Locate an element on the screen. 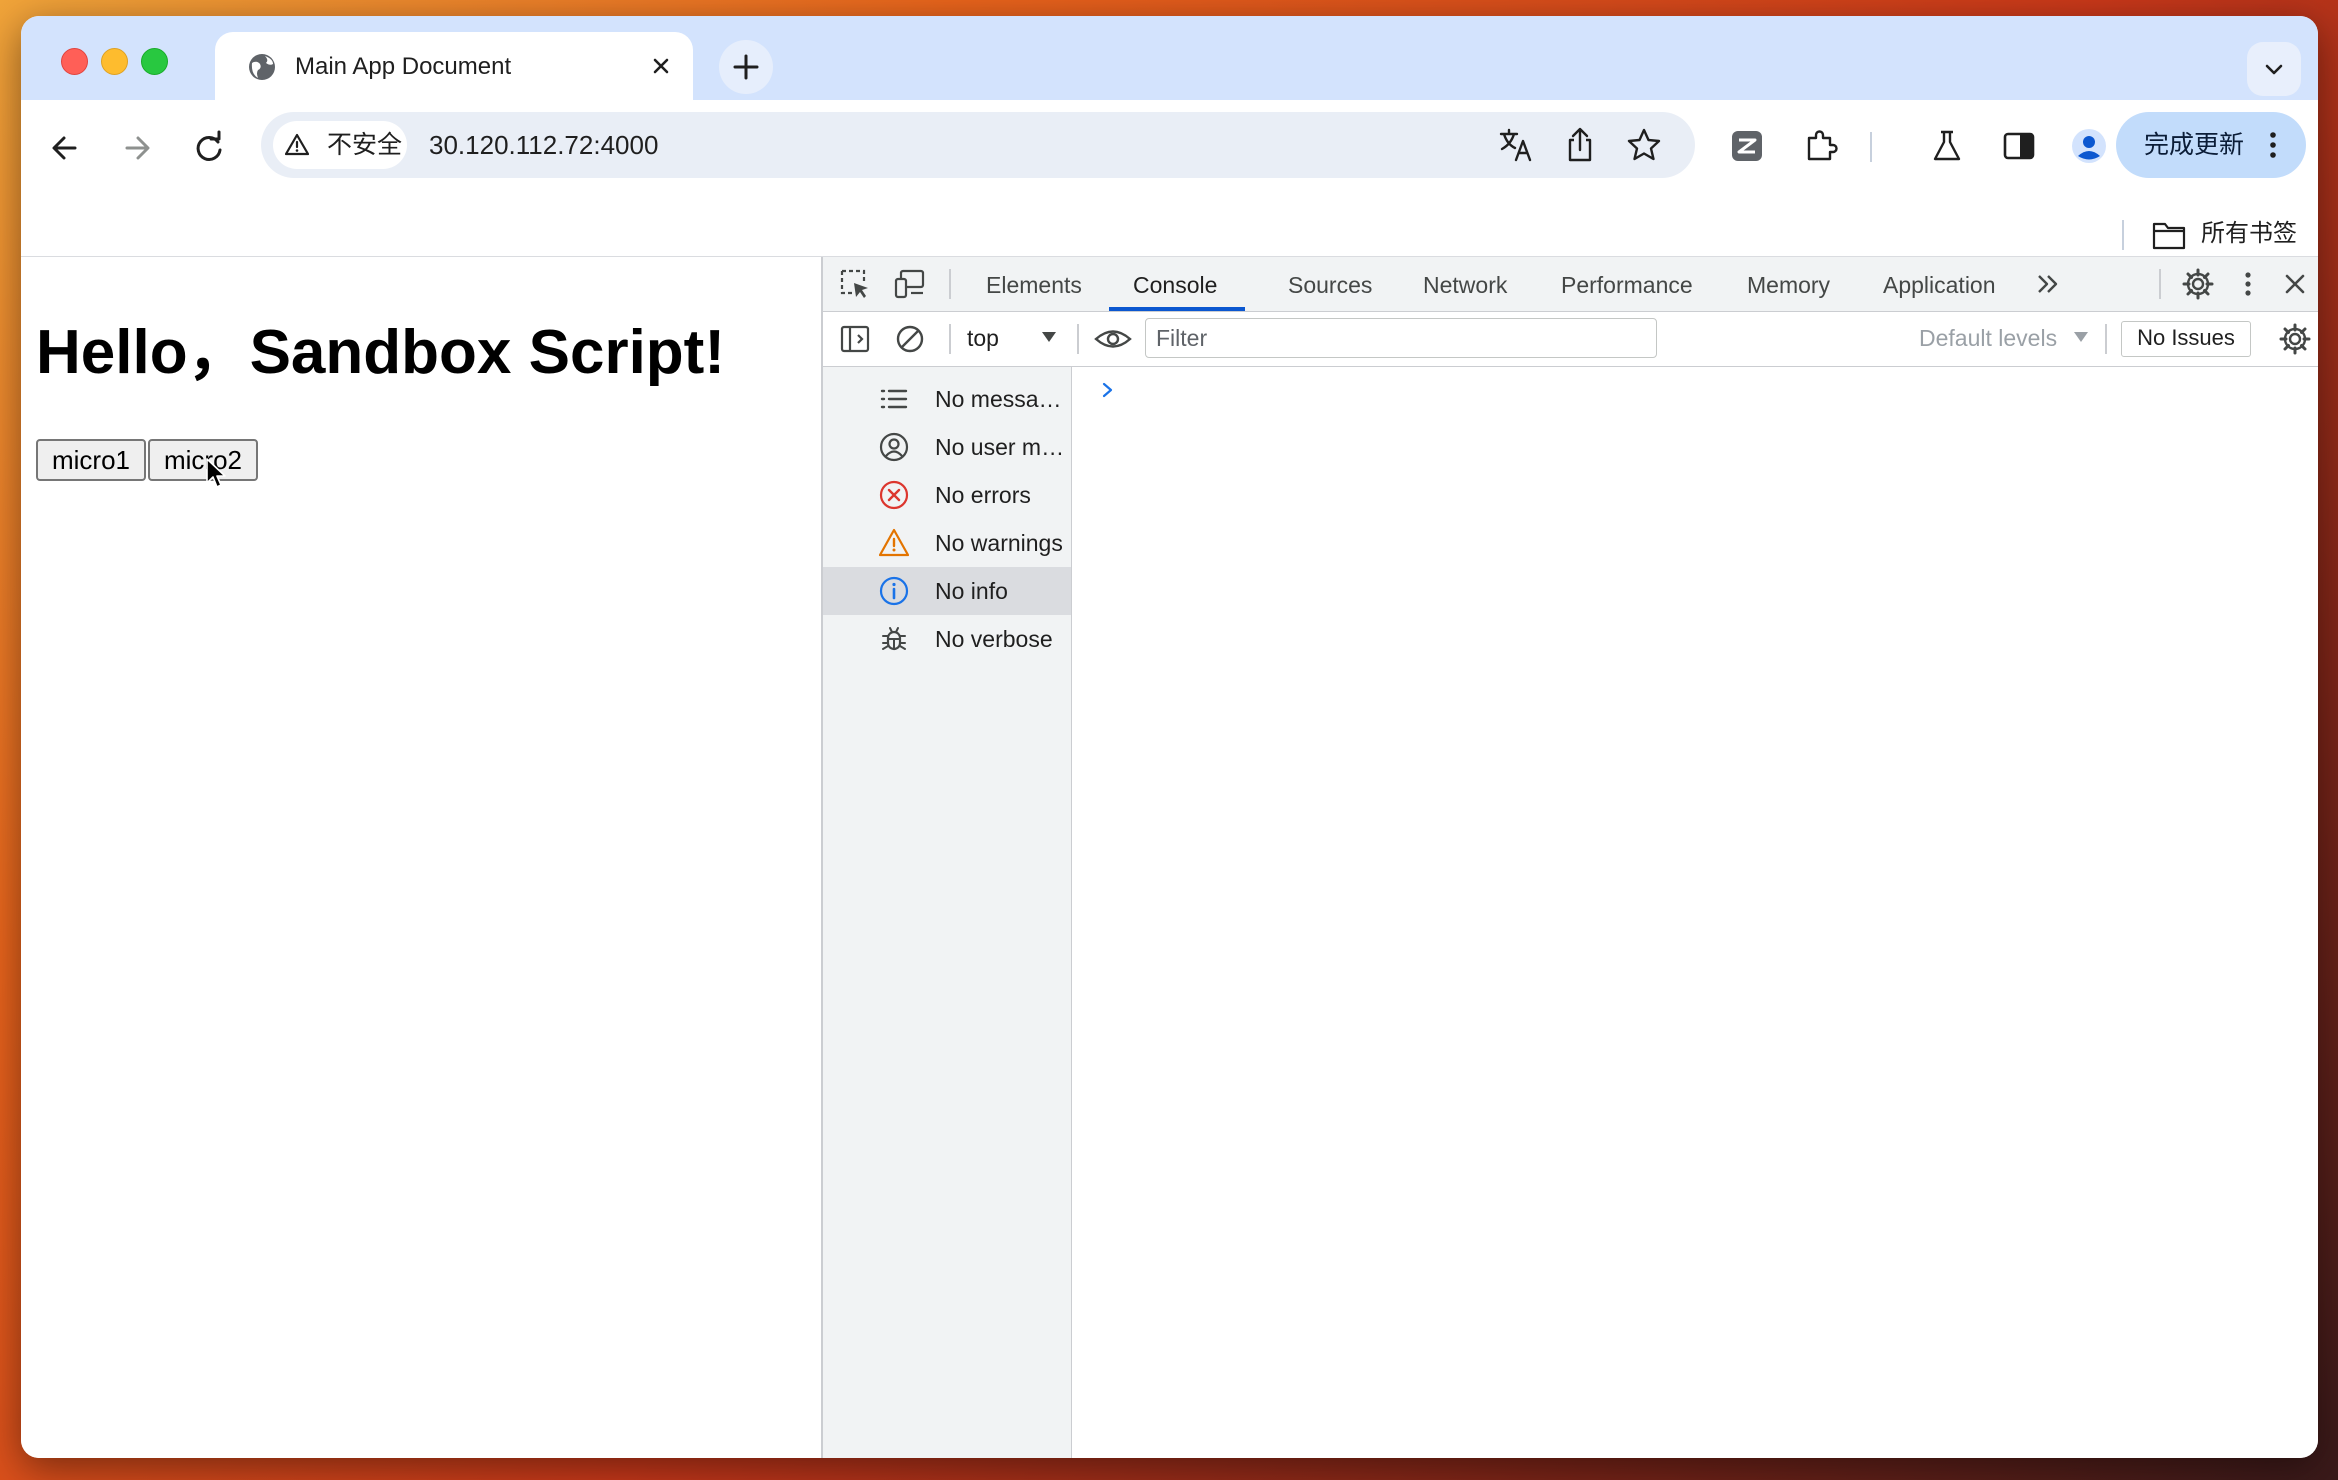 This screenshot has width=2338, height=1480. sidebar-item-label: No errors is located at coordinates (983, 495).